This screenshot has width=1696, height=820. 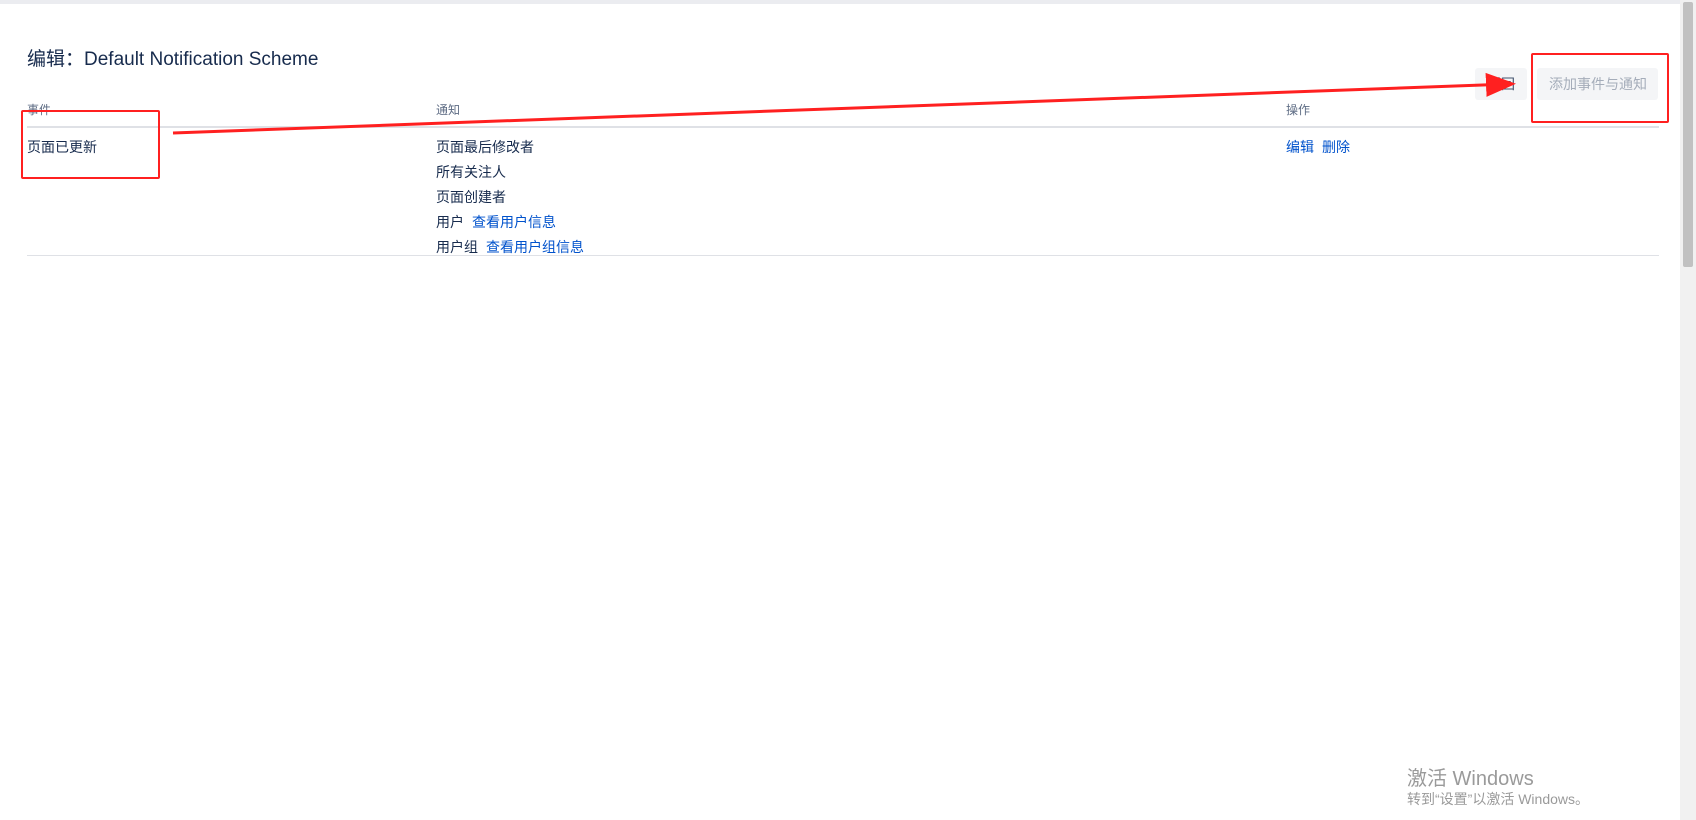 What do you see at coordinates (514, 222) in the screenshot?
I see `view-user-info-link: 查看用户信息` at bounding box center [514, 222].